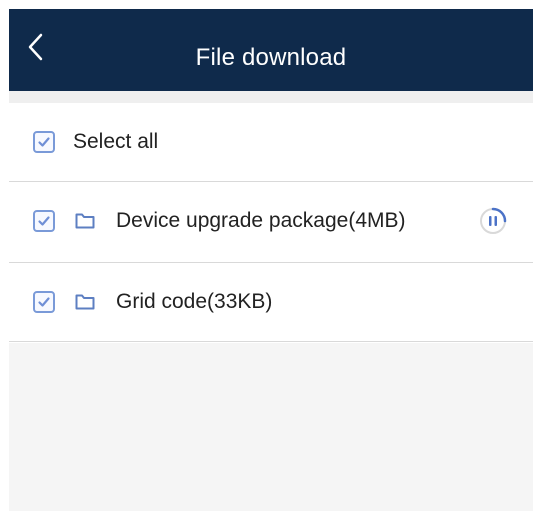 The image size is (533, 511). I want to click on file-checkbox-device-upgrade-package, so click(44, 221).